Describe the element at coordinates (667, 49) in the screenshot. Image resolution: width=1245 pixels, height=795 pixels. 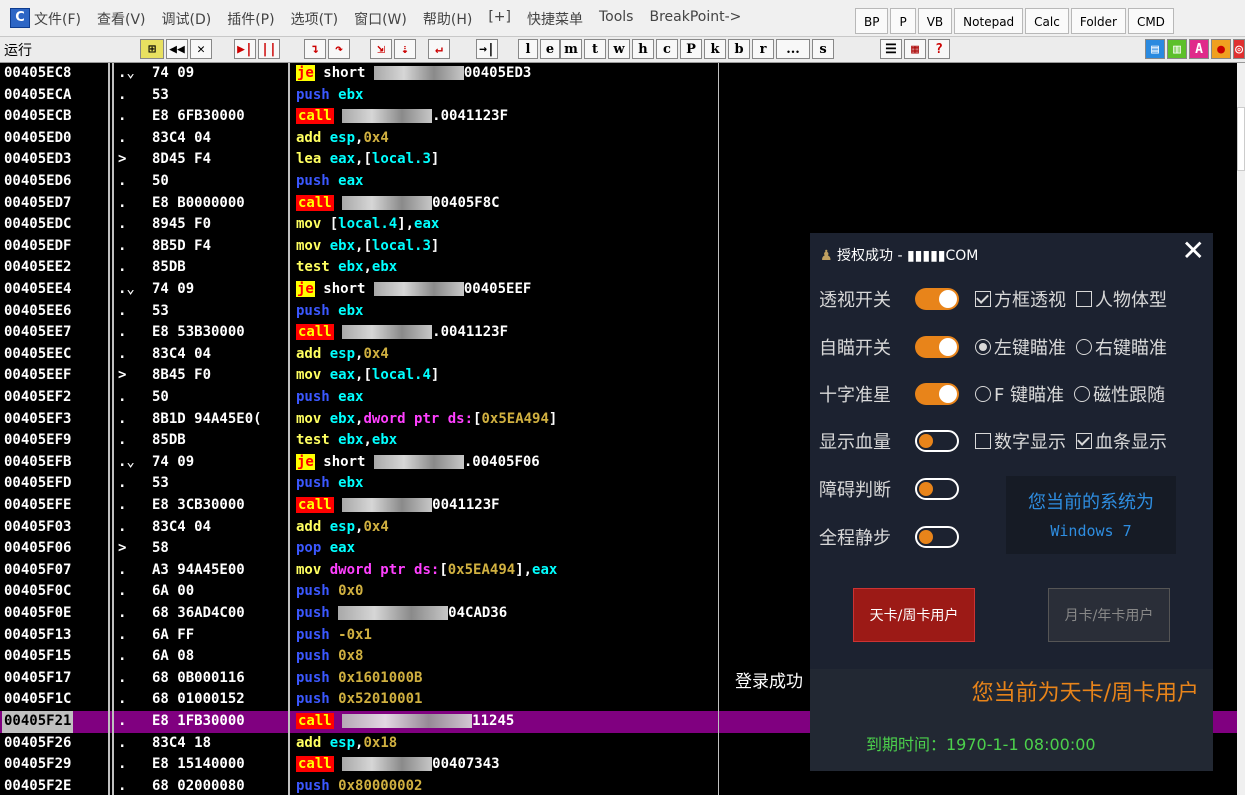
I see `window-shortcut-button: c` at that location.